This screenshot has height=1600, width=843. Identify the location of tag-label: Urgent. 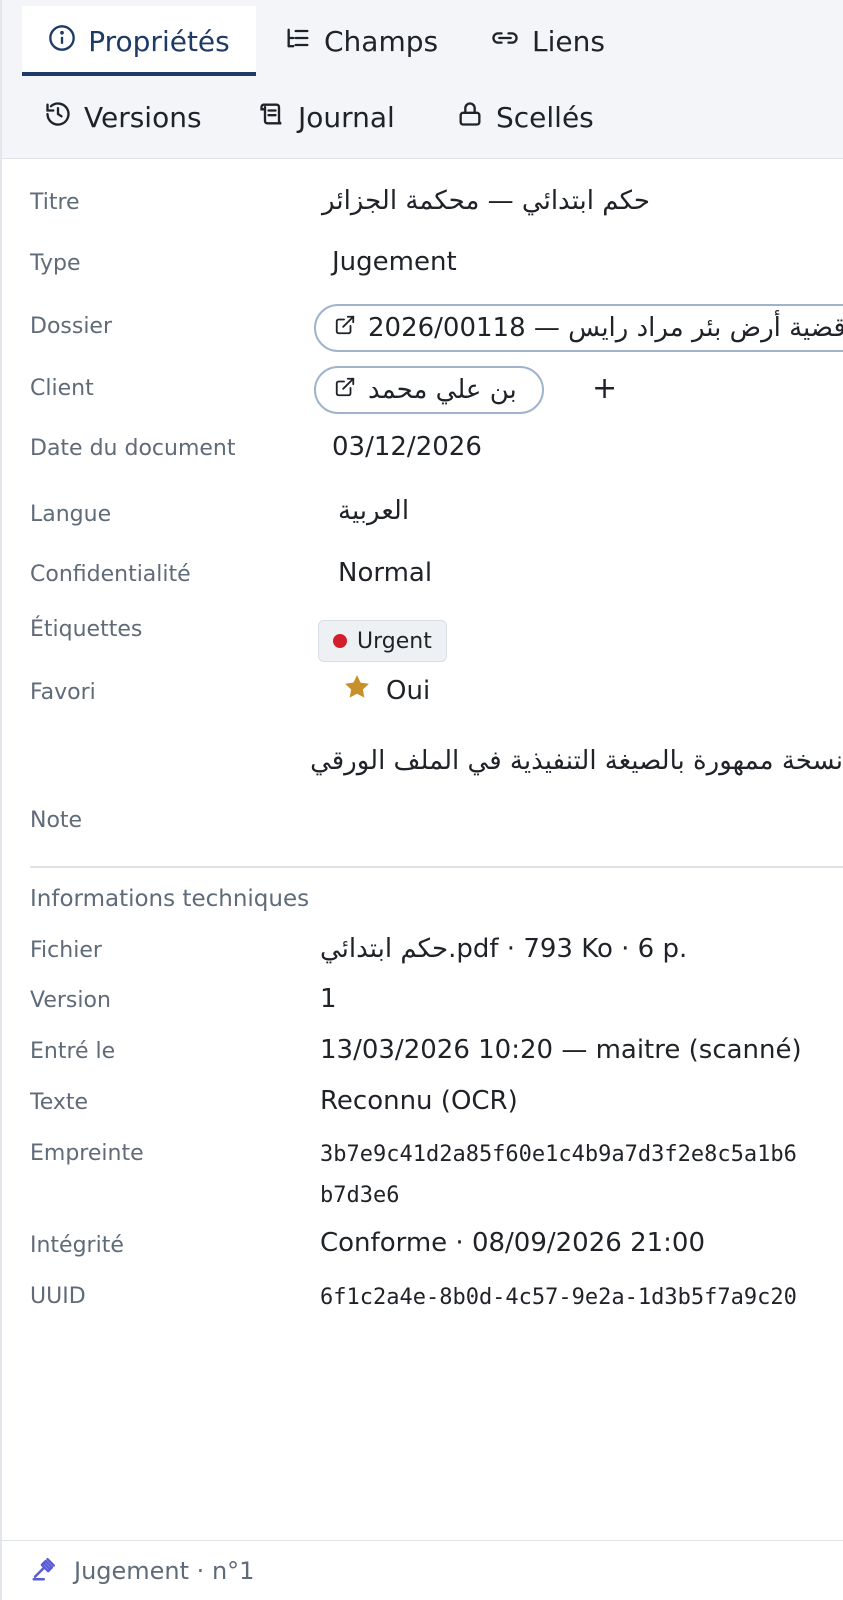
(394, 641).